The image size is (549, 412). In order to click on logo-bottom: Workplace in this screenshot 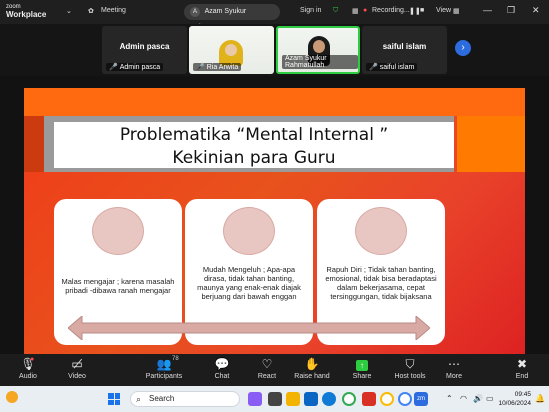, I will do `click(26, 14)`.